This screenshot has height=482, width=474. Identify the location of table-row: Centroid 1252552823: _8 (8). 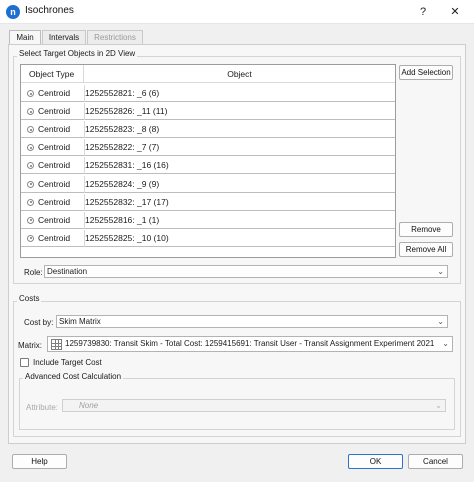
(208, 130).